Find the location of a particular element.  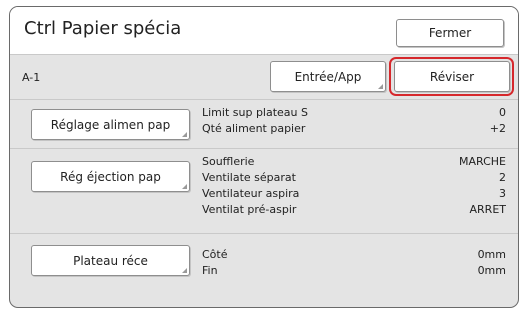

close-button: Fermer is located at coordinates (450, 33).